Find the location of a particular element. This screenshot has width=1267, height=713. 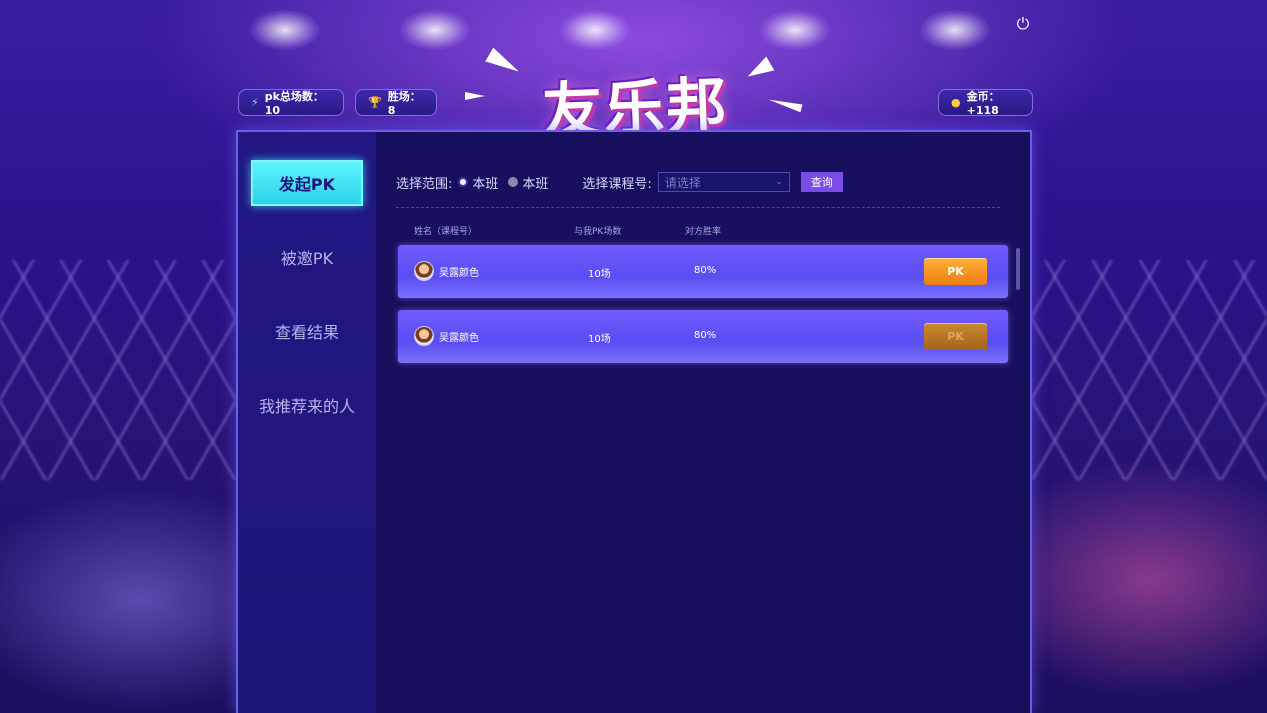

select-placeholder: 请选择 is located at coordinates (682, 182).